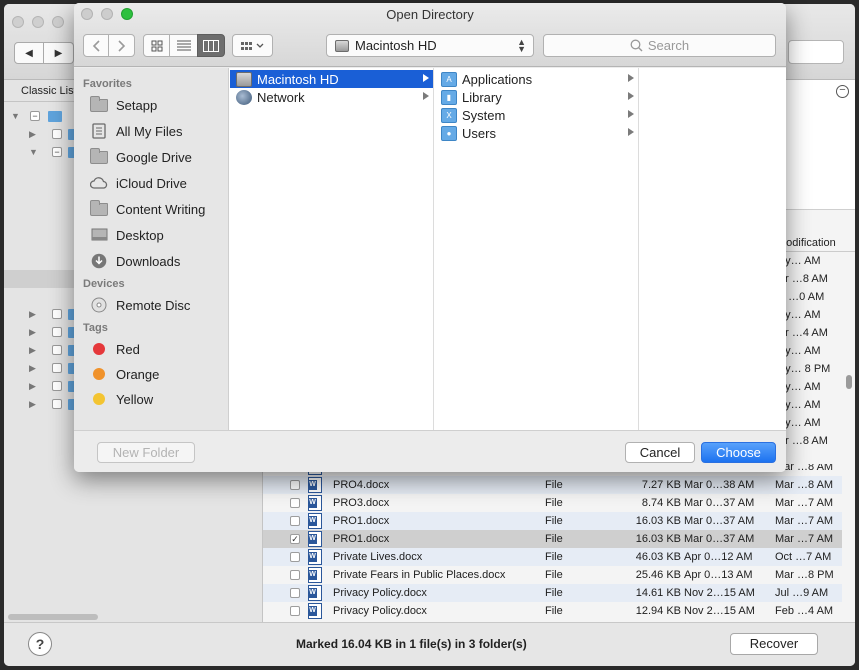 Image resolution: width=859 pixels, height=670 pixels. I want to click on sidebar-tag-yellow: Yellow, so click(159, 399).